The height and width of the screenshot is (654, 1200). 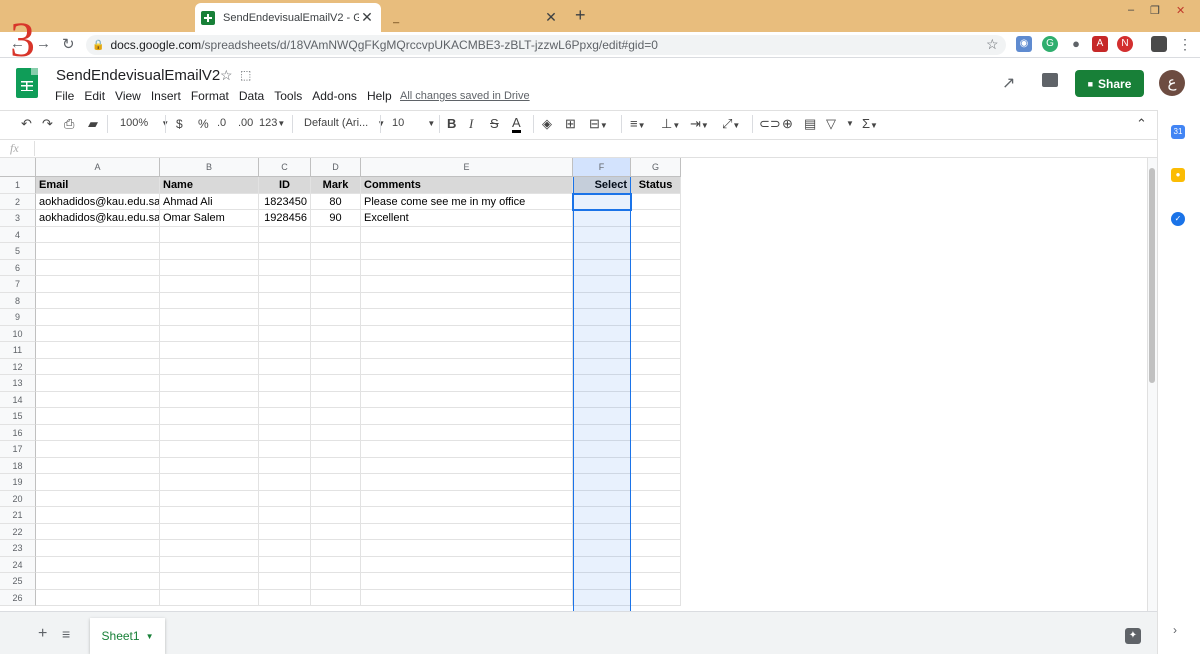 I want to click on row-header: 13, so click(x=18, y=383).